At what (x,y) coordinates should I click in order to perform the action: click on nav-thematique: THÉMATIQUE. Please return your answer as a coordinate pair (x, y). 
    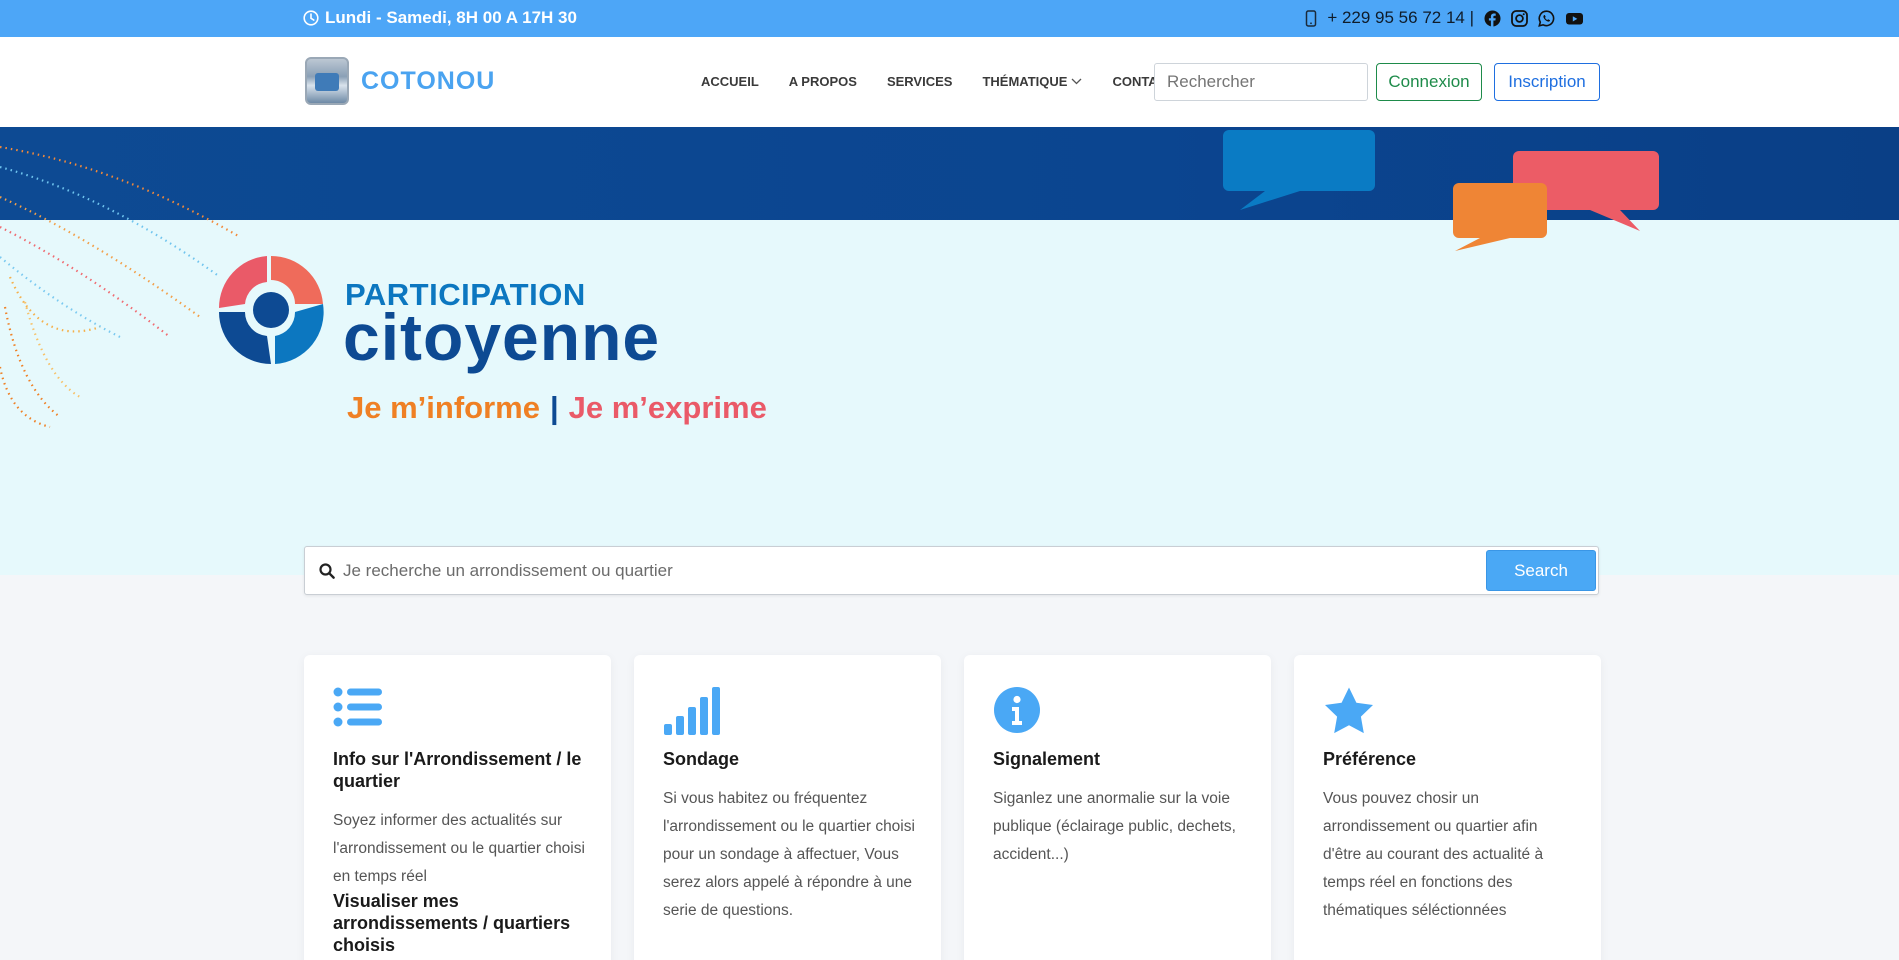
    Looking at the image, I should click on (1032, 81).